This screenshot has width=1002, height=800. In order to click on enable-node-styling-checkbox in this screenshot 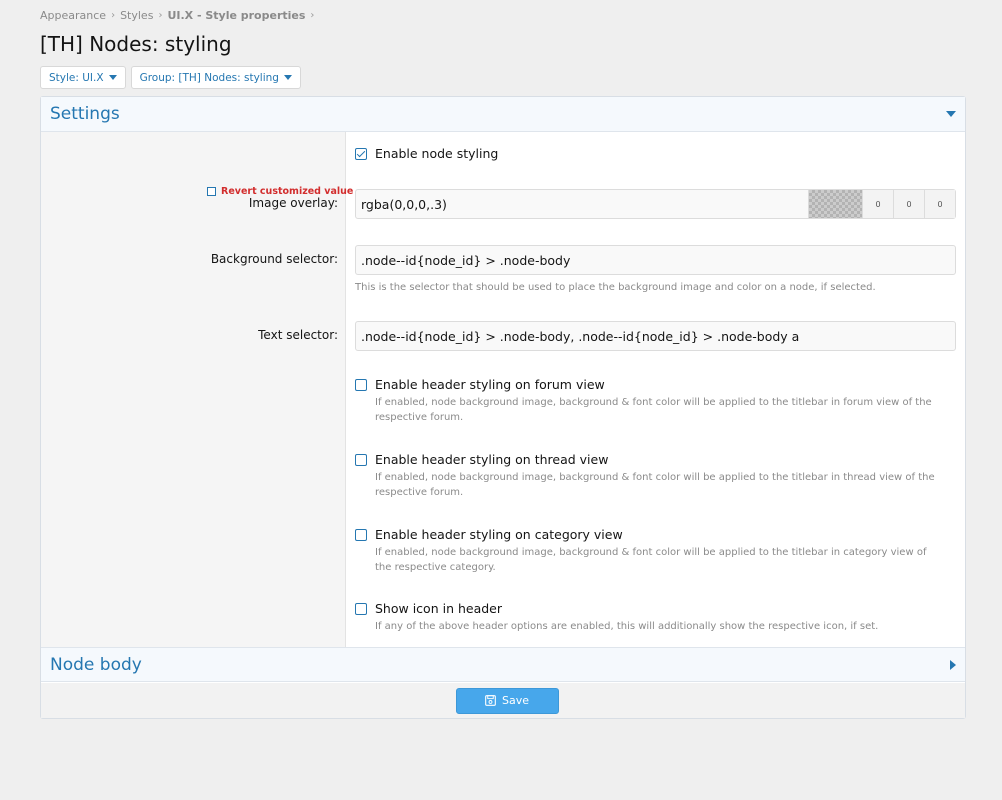, I will do `click(361, 154)`.